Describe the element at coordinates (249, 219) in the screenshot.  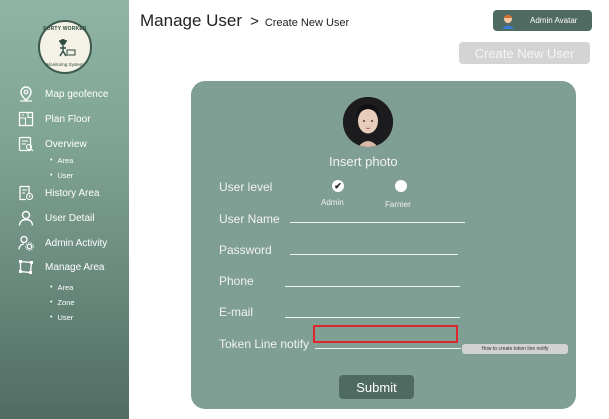
I see `user-name-label: User Name` at that location.